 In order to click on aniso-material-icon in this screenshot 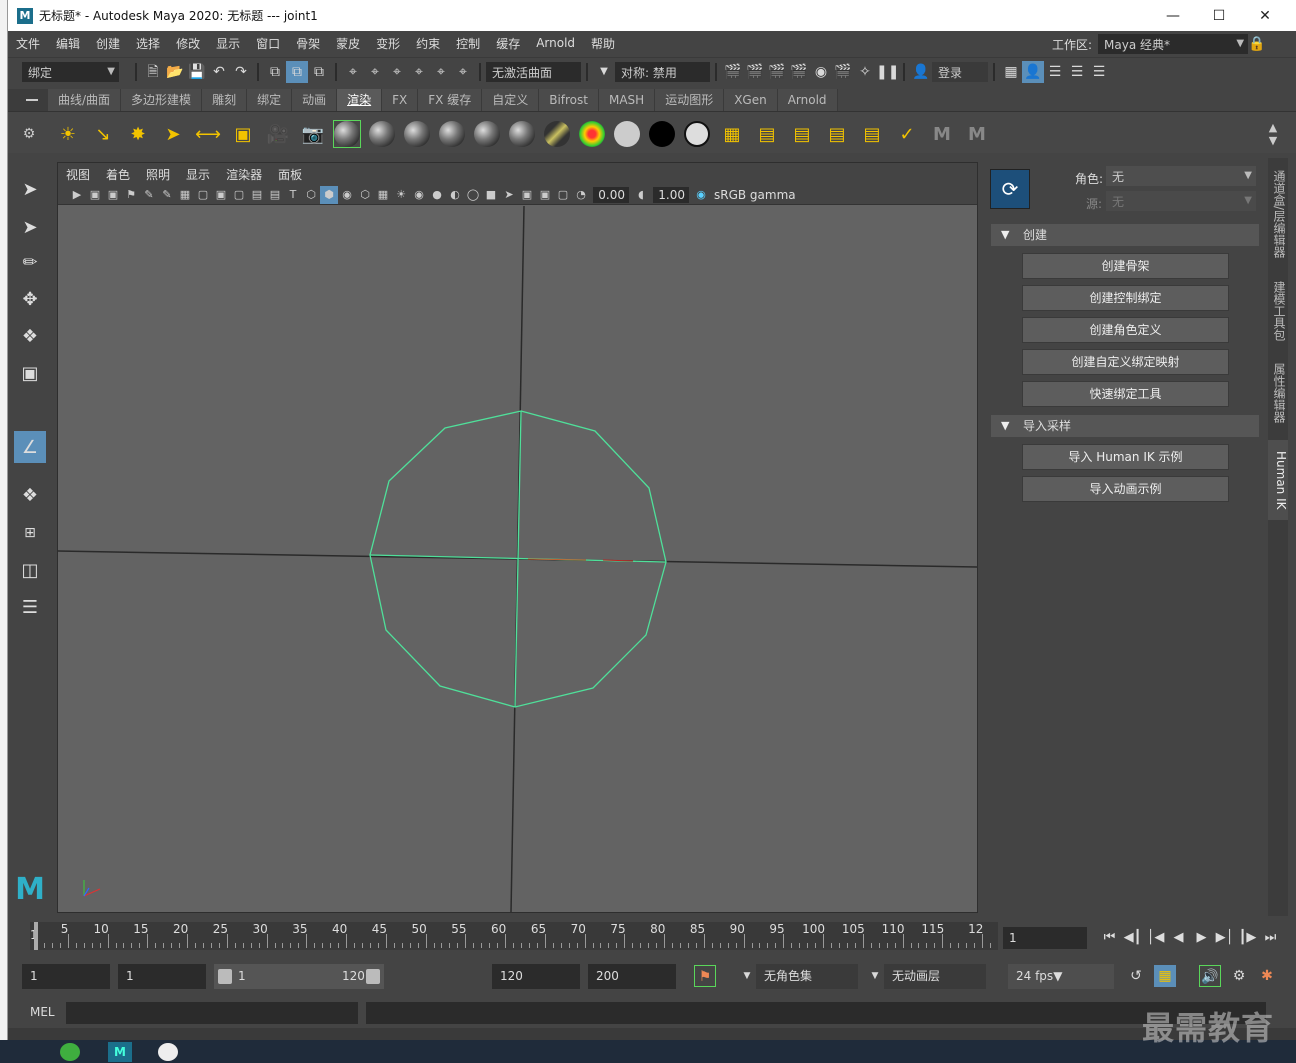, I will do `click(487, 134)`.